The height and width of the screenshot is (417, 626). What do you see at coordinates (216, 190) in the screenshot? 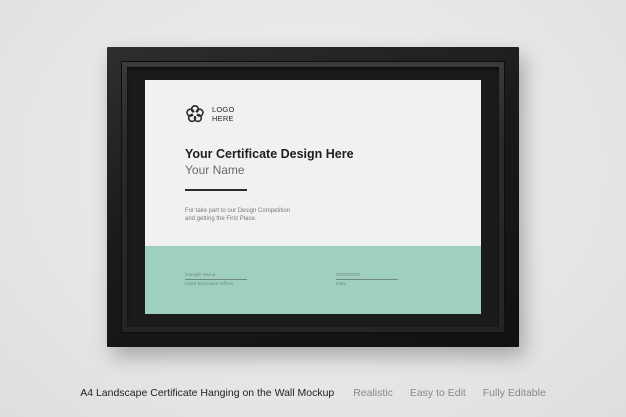
I see `title-divider` at bounding box center [216, 190].